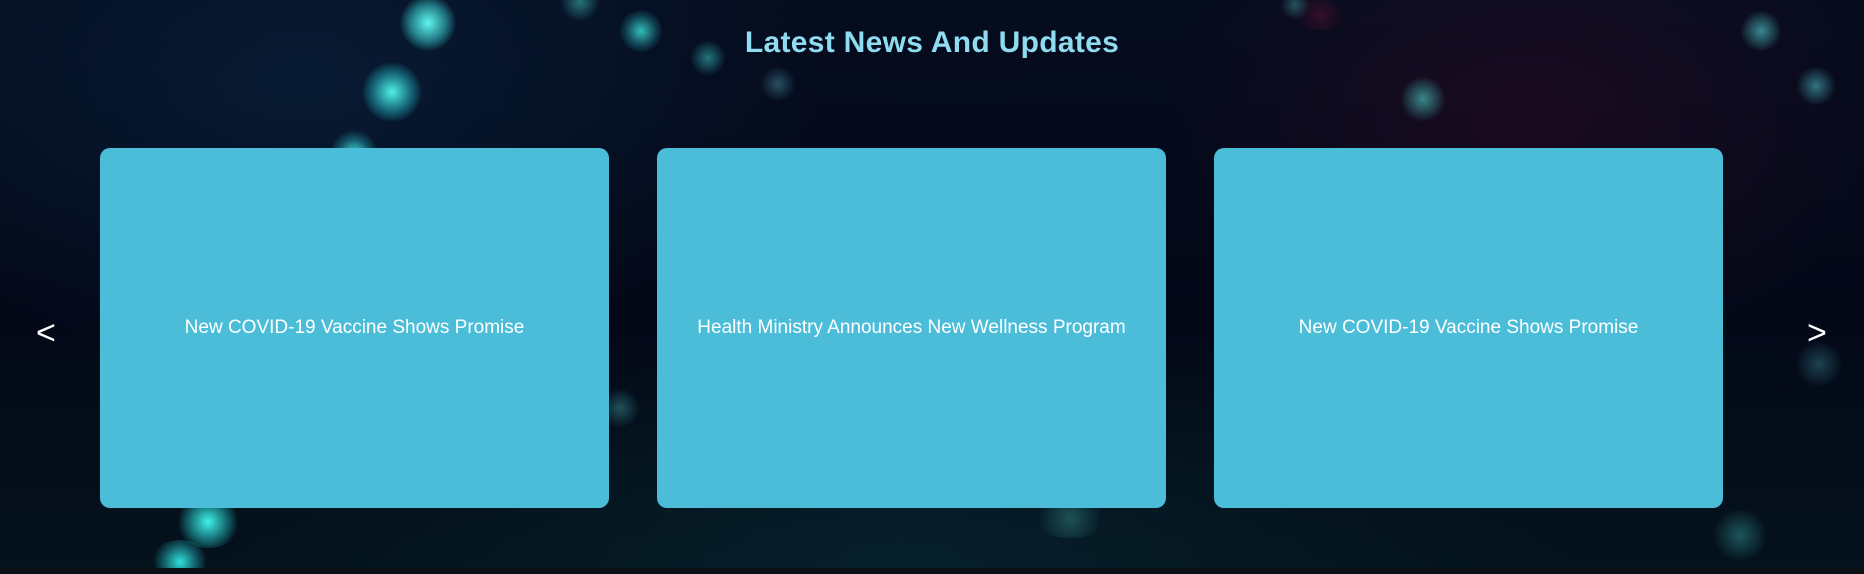 The height and width of the screenshot is (574, 1864). I want to click on carousel-next-button: >, so click(1817, 333).